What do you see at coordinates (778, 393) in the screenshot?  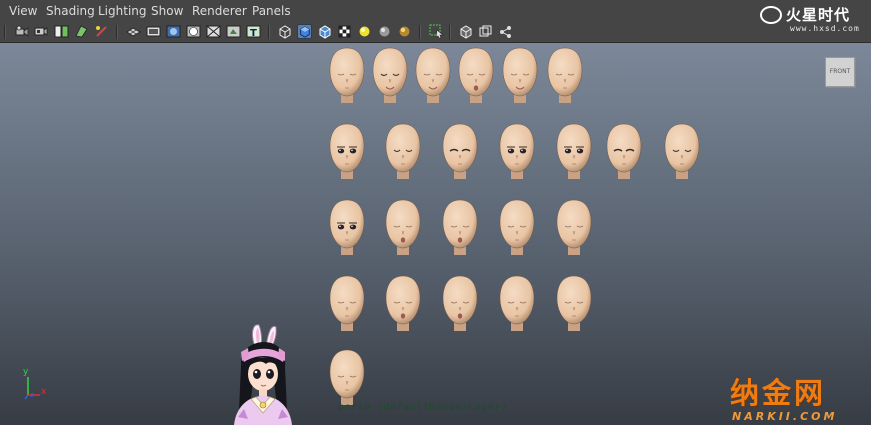 I see `watermark-main-text: 纳金网` at bounding box center [778, 393].